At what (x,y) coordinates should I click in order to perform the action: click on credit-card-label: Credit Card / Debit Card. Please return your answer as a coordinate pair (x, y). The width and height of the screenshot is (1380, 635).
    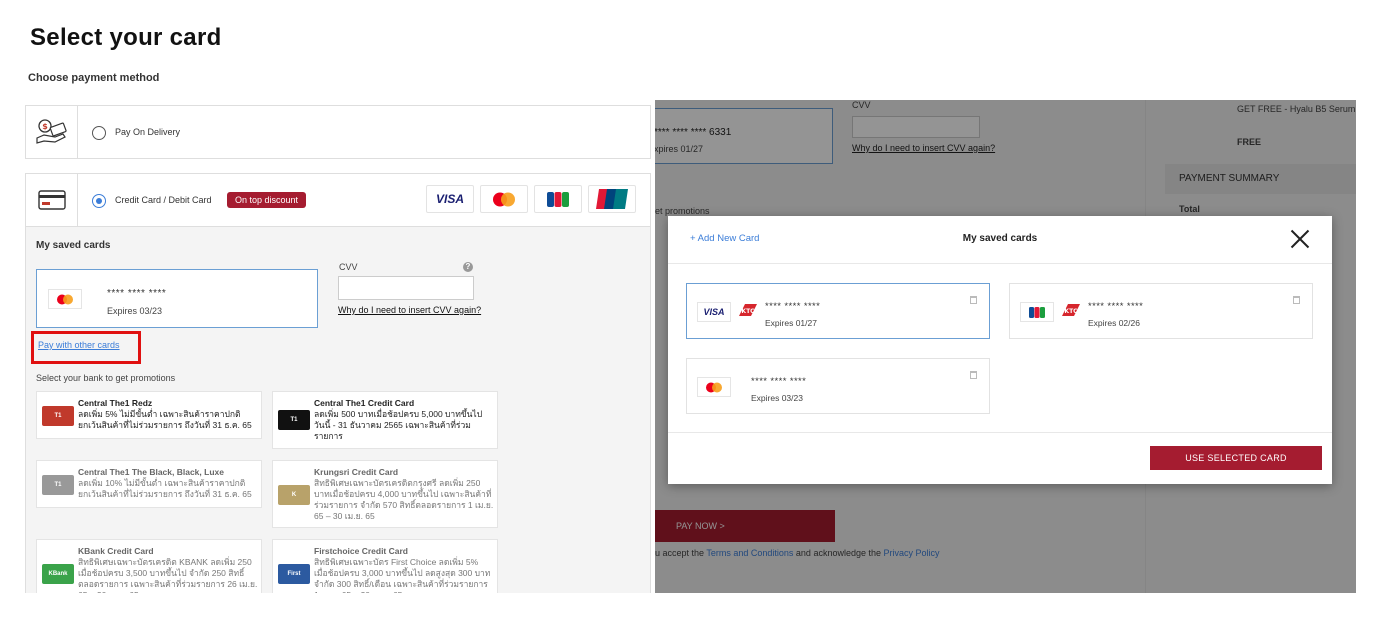
    Looking at the image, I should click on (163, 200).